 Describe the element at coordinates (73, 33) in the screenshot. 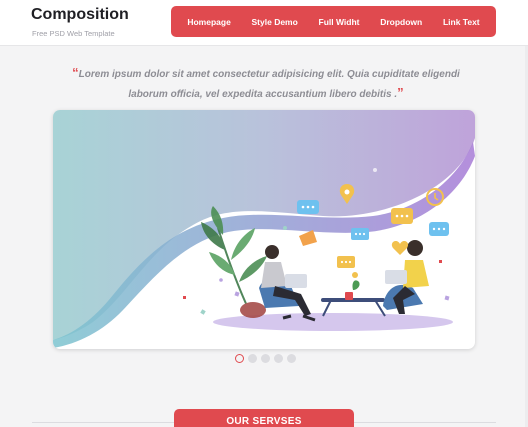

I see `site-tagline: Free PSD Web Template` at that location.